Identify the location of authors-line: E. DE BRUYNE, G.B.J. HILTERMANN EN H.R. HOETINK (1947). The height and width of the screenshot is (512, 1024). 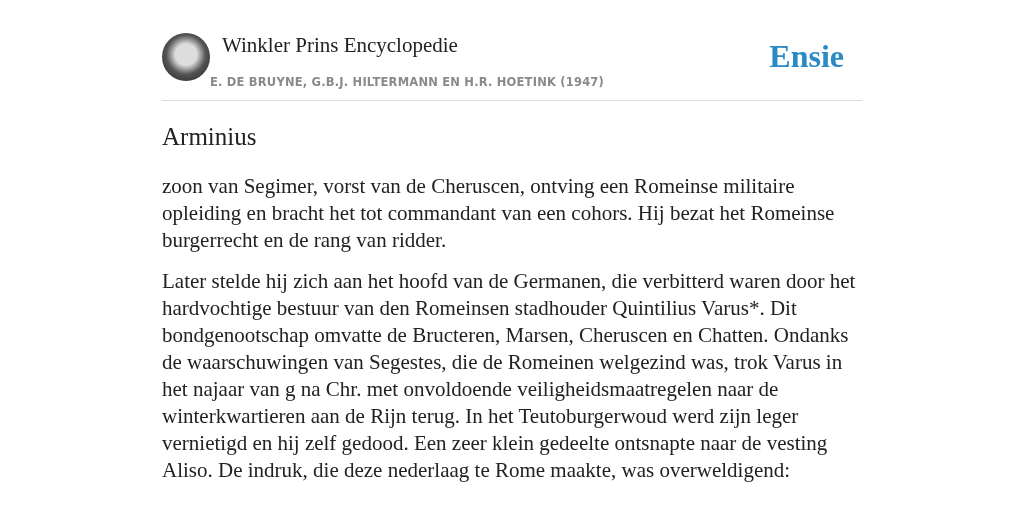
(407, 82).